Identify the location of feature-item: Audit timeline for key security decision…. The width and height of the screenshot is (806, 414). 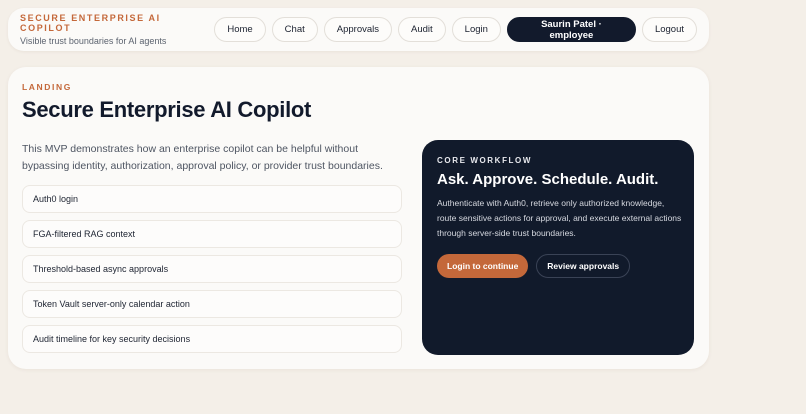
(212, 339).